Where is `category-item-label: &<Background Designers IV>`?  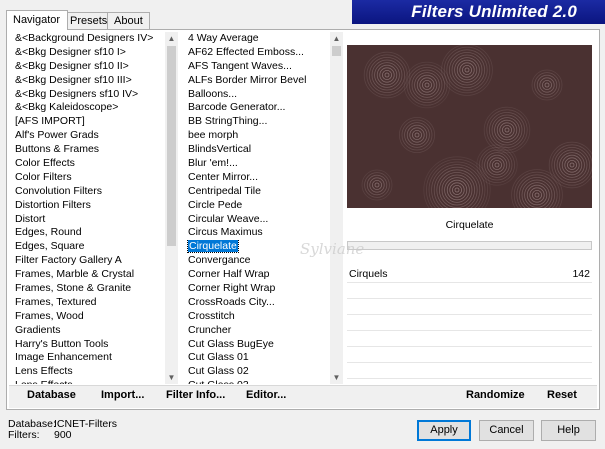
category-item-label: &<Background Designers IV> is located at coordinates (84, 38).